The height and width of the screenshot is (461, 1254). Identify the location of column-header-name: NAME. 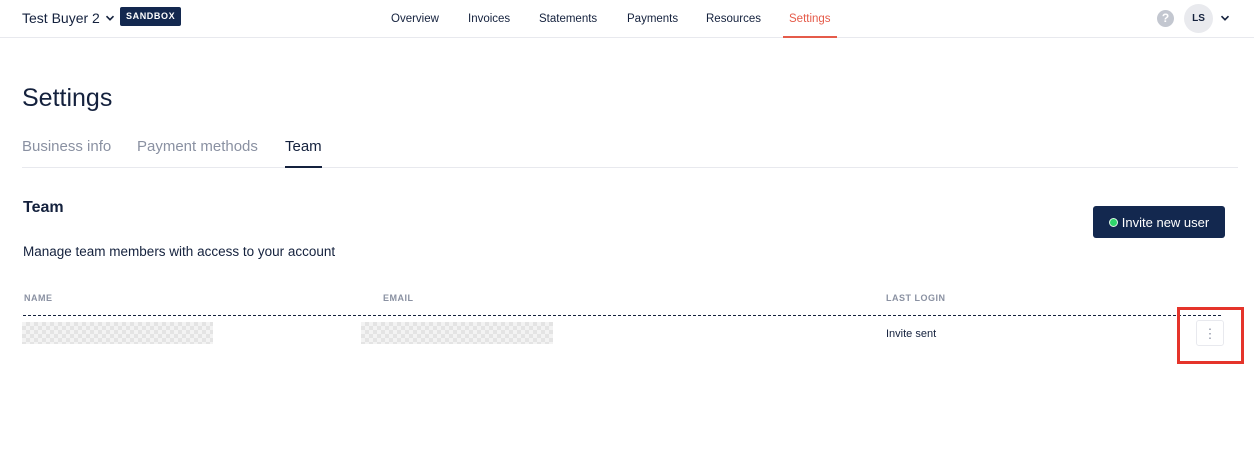
(38, 298).